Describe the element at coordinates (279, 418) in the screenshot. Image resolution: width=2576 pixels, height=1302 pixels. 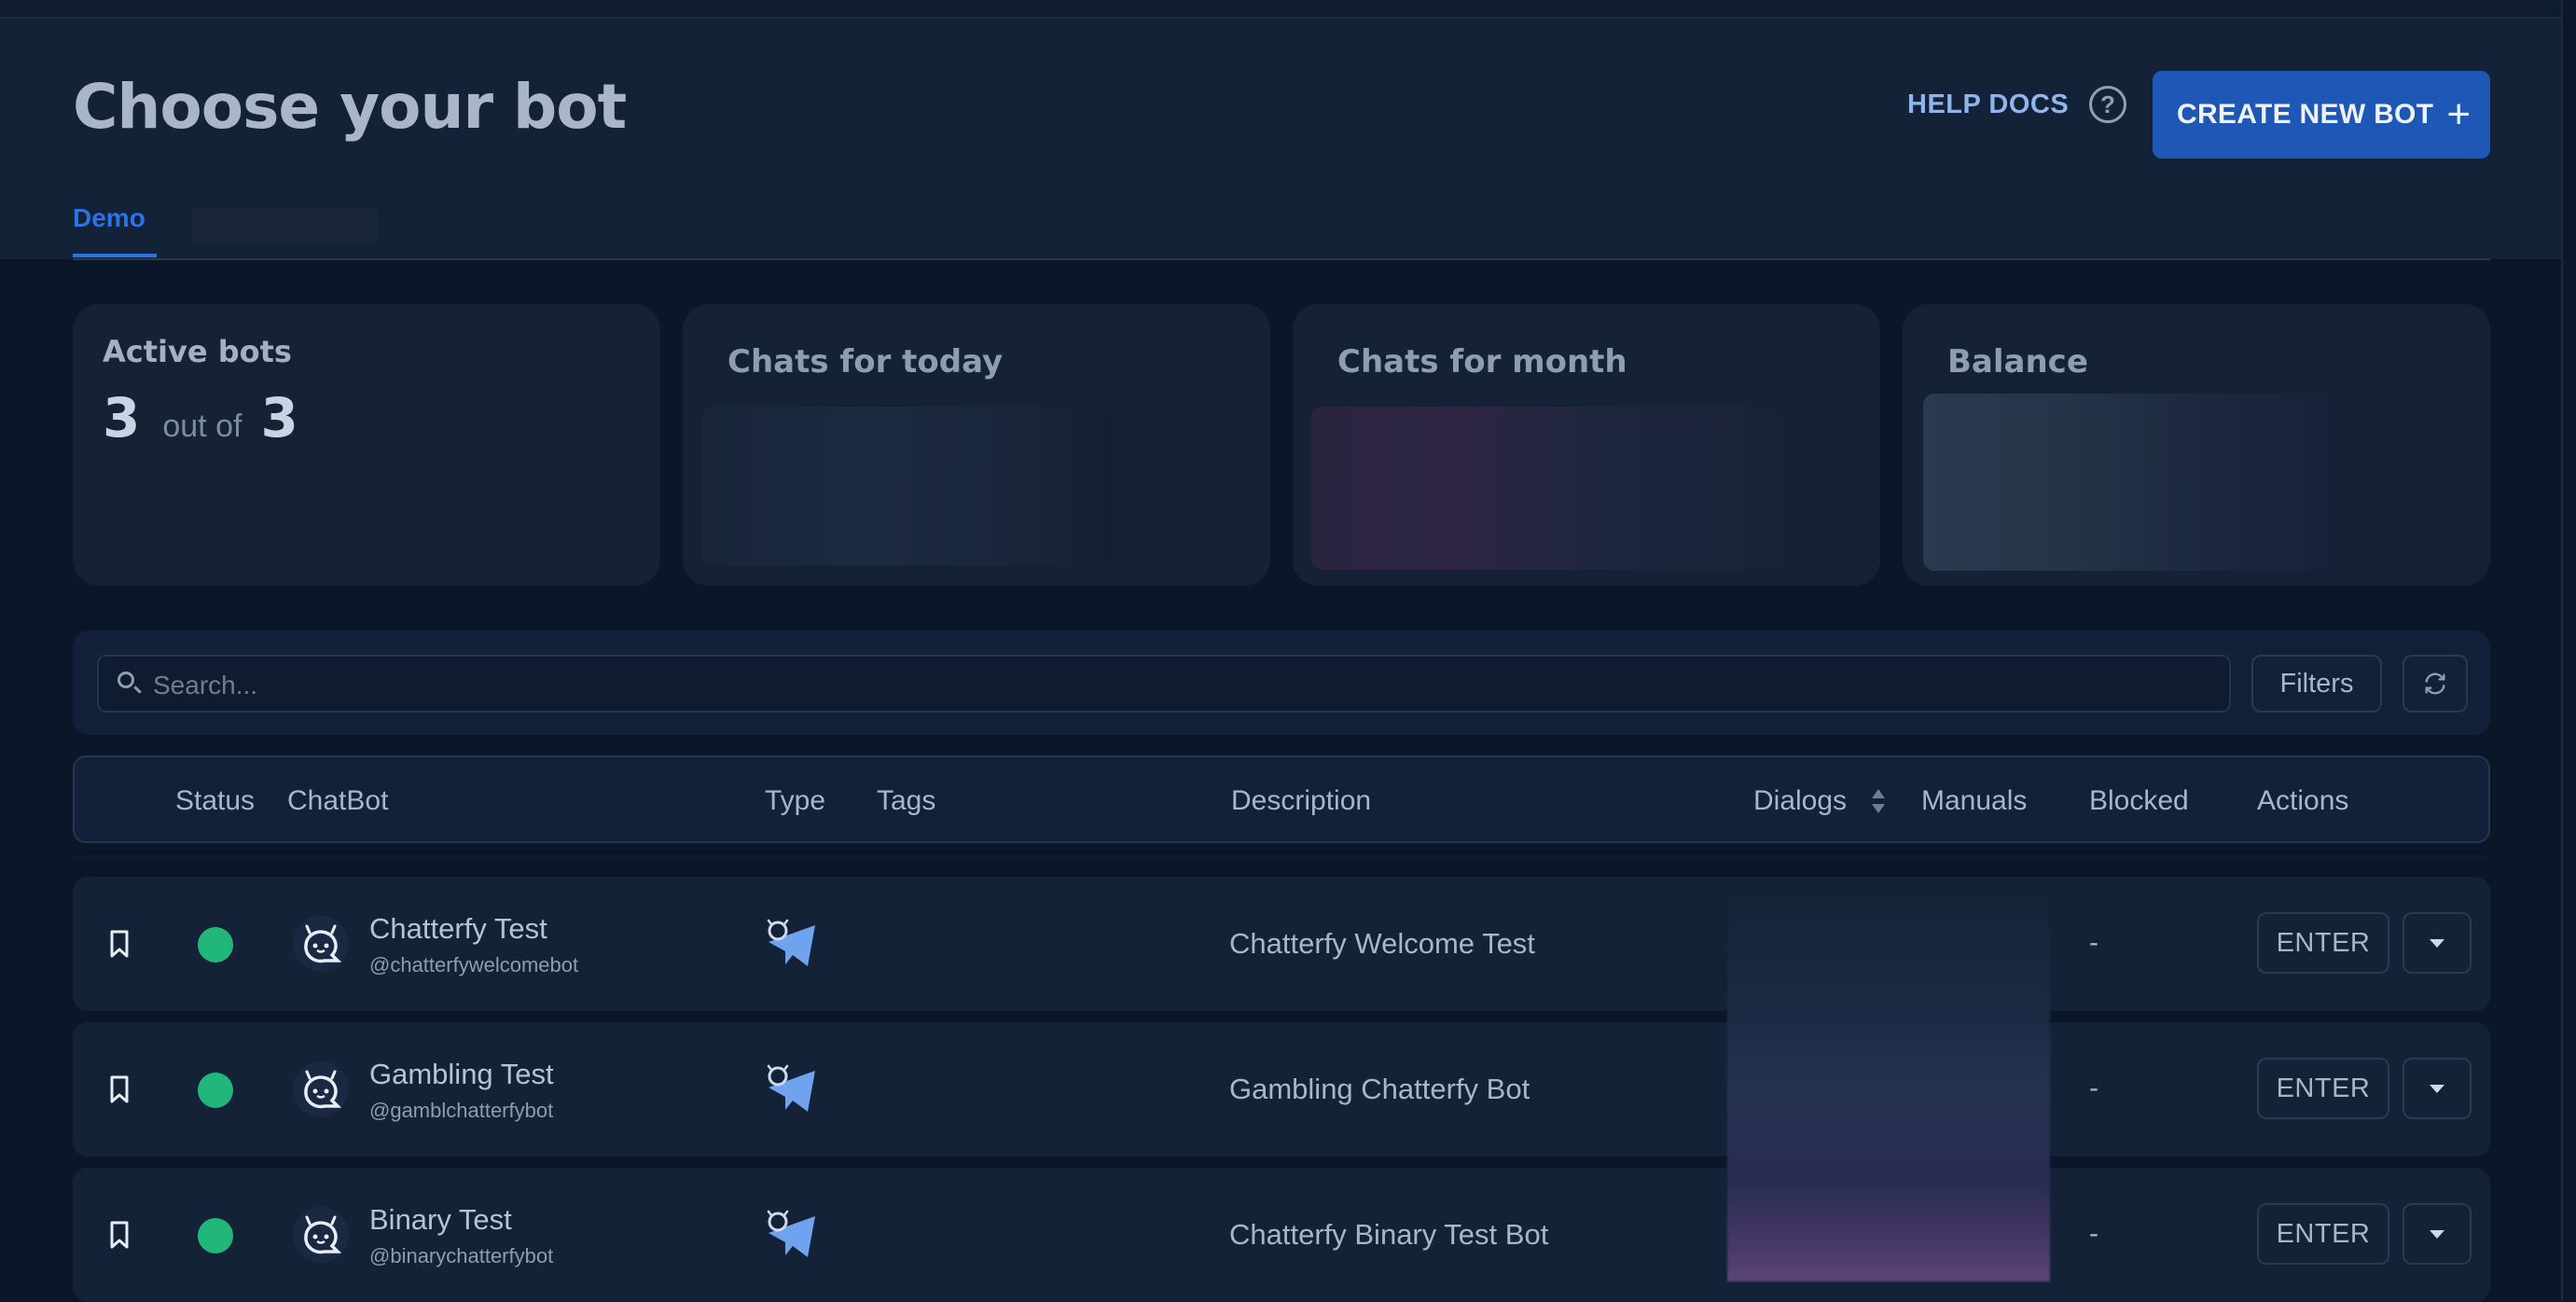
I see `active-count-total: 3` at that location.